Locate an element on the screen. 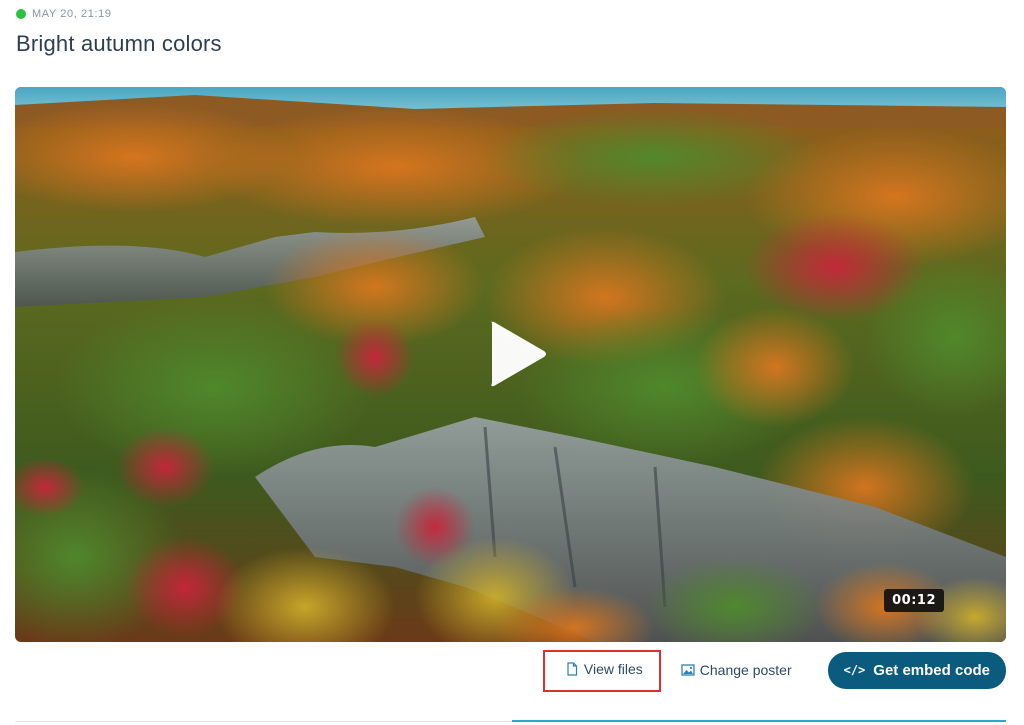 The width and height of the screenshot is (1024, 725). view-files-label: View files is located at coordinates (613, 669).